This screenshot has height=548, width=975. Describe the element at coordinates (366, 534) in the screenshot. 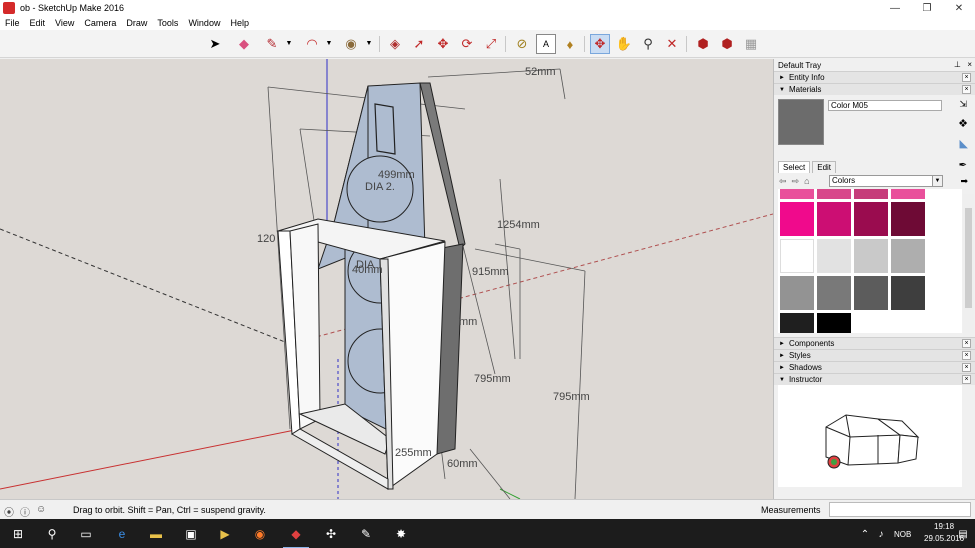

I see `app-icon: ✎` at that location.